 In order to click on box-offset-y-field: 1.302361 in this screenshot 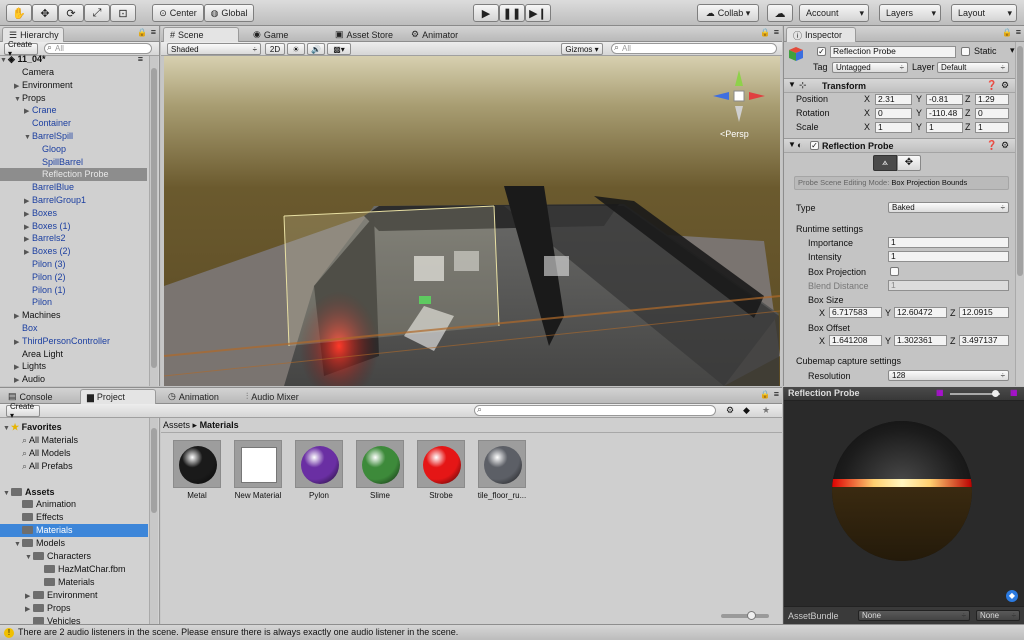, I will do `click(920, 340)`.